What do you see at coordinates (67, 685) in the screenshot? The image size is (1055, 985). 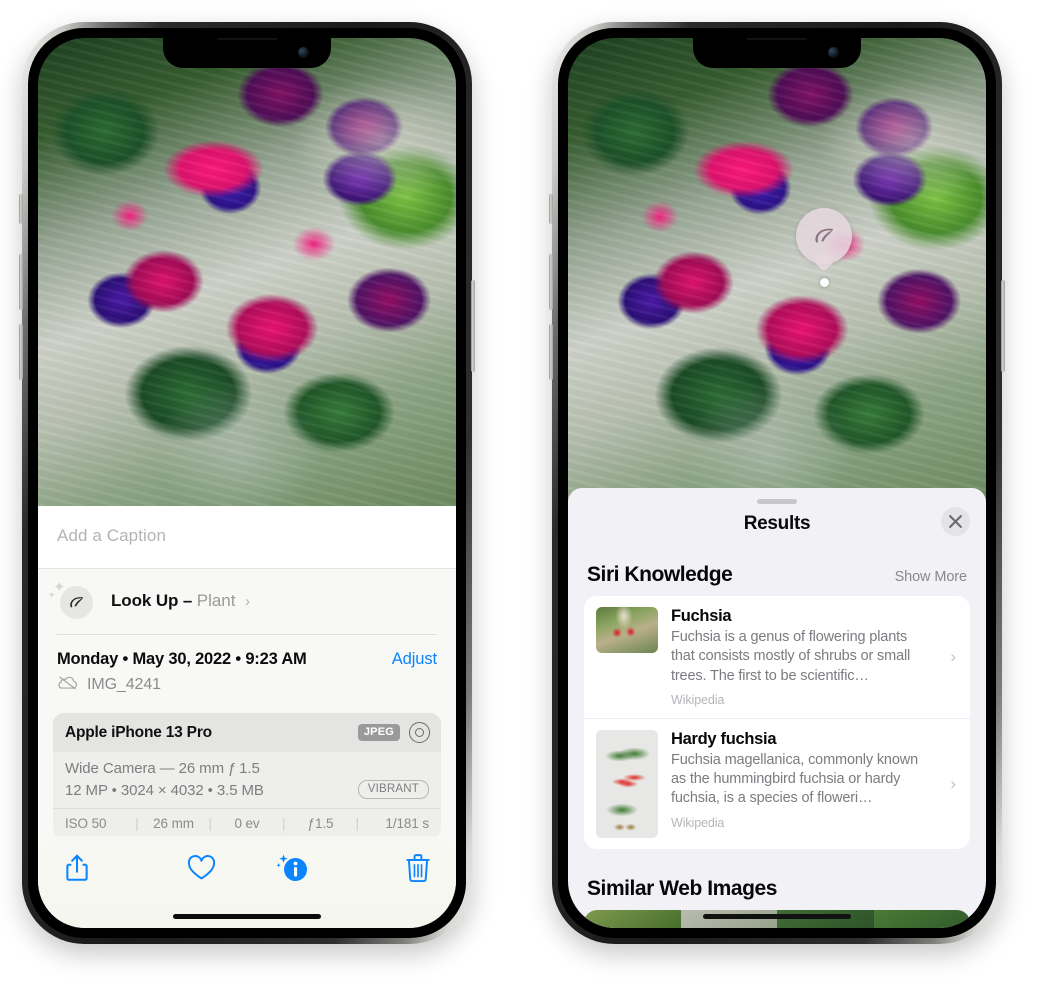 I see `icloud-slash-icon` at bounding box center [67, 685].